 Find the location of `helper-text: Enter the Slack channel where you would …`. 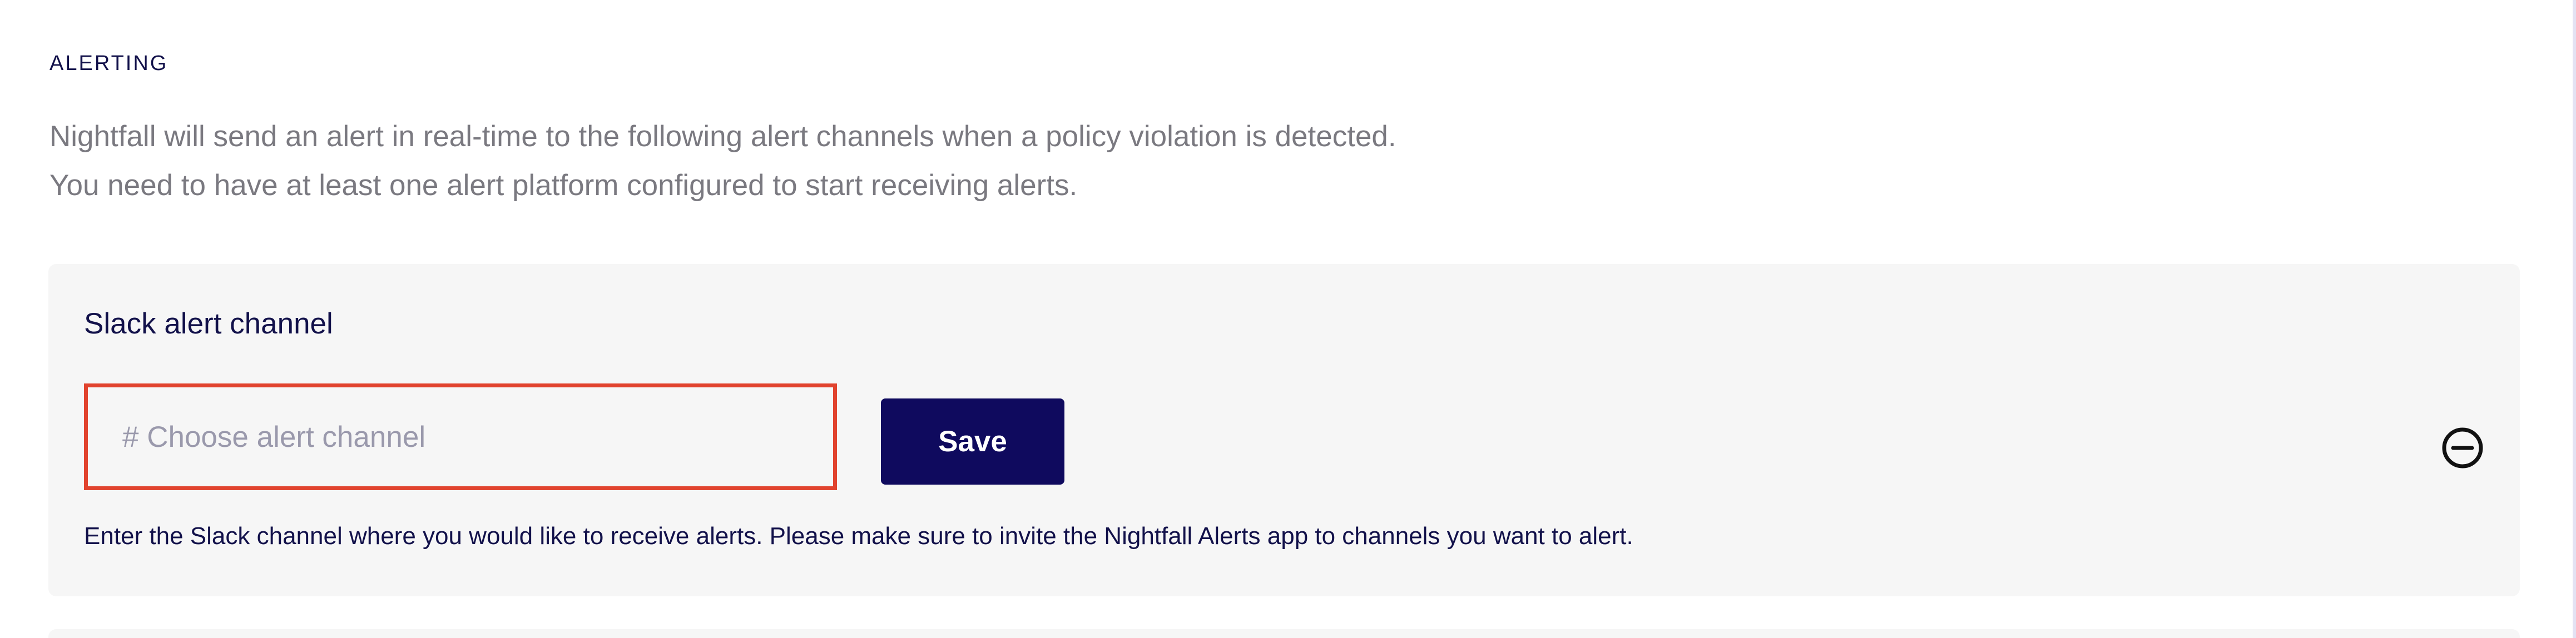

helper-text: Enter the Slack channel where you would … is located at coordinates (858, 536).